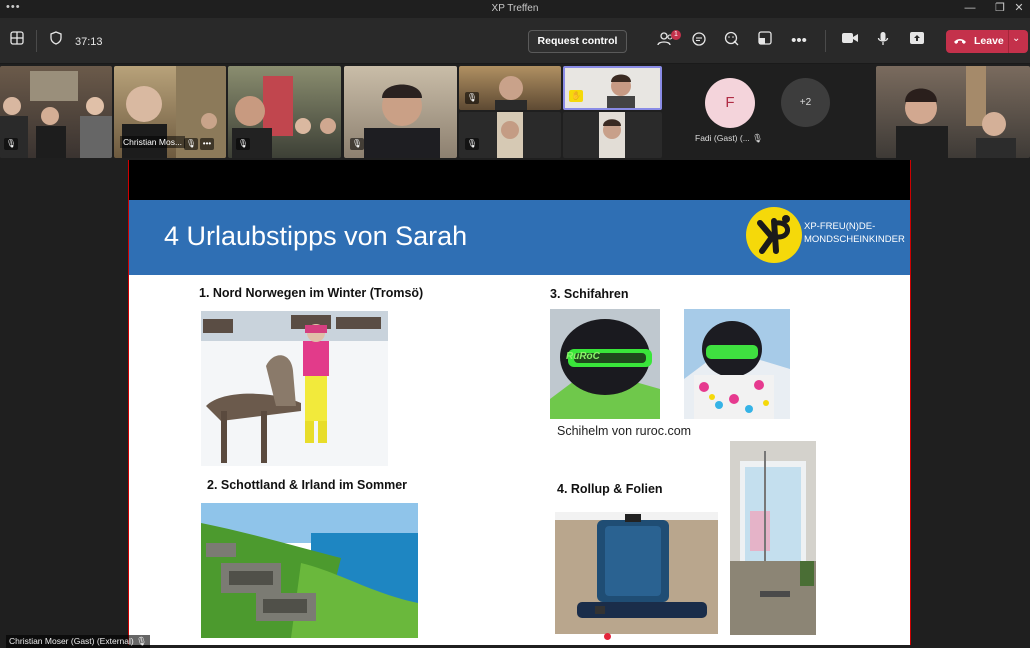 The width and height of the screenshot is (1030, 648). Describe the element at coordinates (316, 236) in the screenshot. I see `slide-title: 4 Urlaubstipps von Sarah` at that location.